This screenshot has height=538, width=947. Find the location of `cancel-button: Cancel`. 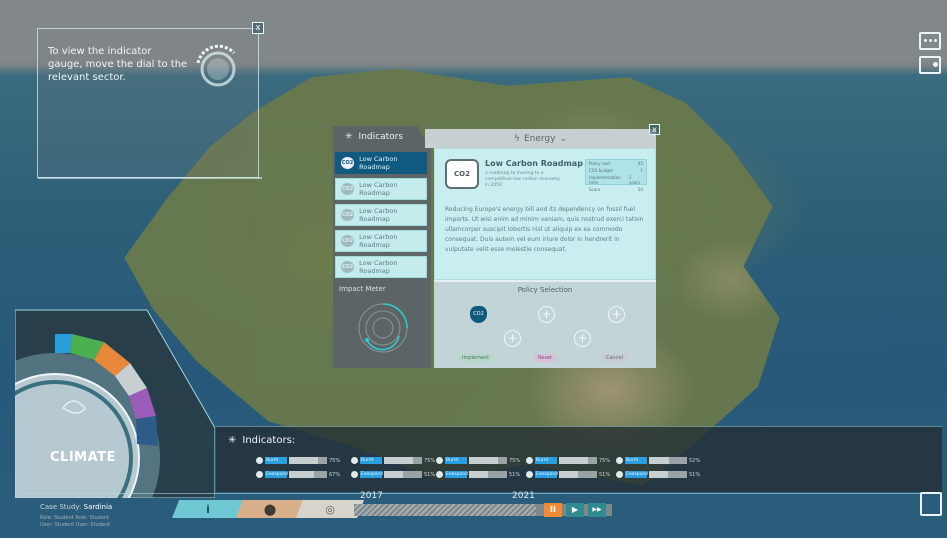

cancel-button: Cancel is located at coordinates (614, 358).